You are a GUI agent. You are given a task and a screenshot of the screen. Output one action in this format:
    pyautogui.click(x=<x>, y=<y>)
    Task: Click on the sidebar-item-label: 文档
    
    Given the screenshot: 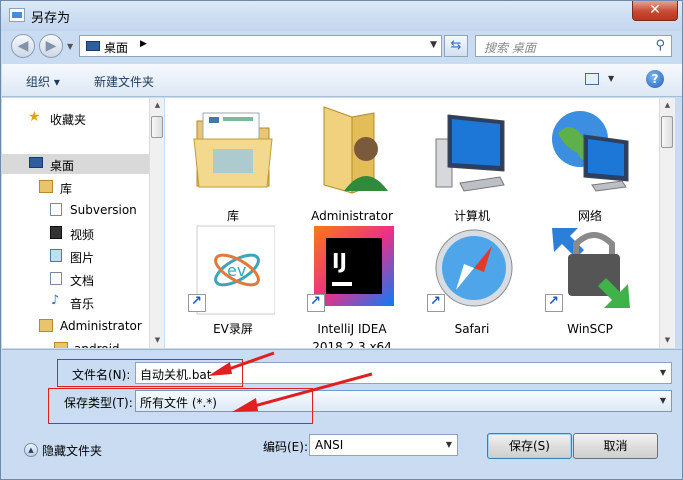 What is the action you would take?
    pyautogui.click(x=82, y=281)
    